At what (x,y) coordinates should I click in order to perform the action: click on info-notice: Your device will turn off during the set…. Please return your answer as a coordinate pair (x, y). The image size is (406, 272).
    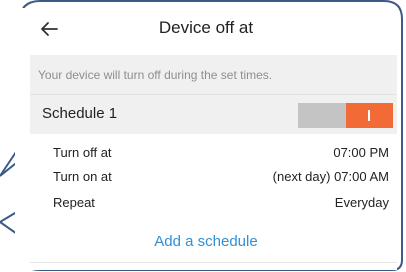
    Looking at the image, I should click on (213, 74).